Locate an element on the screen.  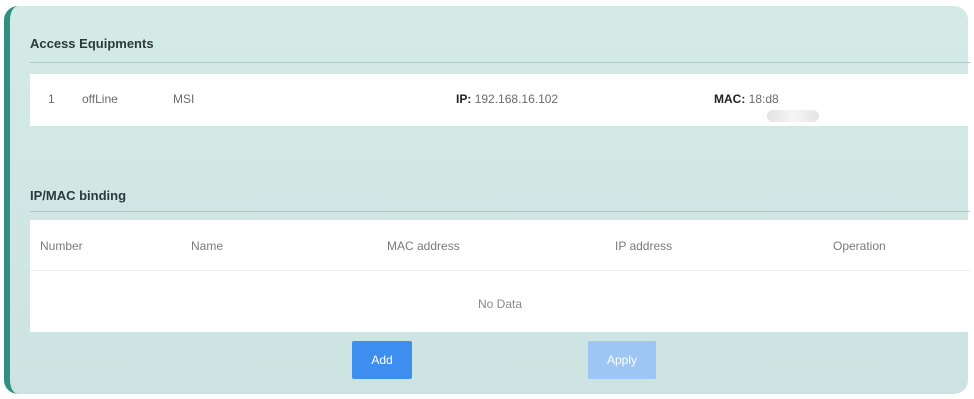
apply-button: Apply is located at coordinates (622, 360).